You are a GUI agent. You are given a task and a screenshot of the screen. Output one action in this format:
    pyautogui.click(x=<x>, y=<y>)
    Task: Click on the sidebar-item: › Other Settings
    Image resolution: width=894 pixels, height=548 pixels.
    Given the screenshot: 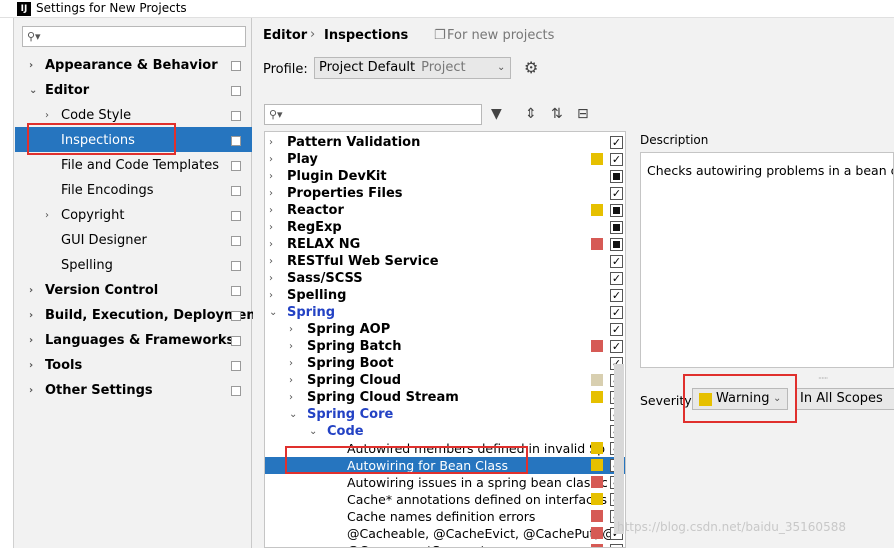 What is the action you would take?
    pyautogui.click(x=140, y=390)
    